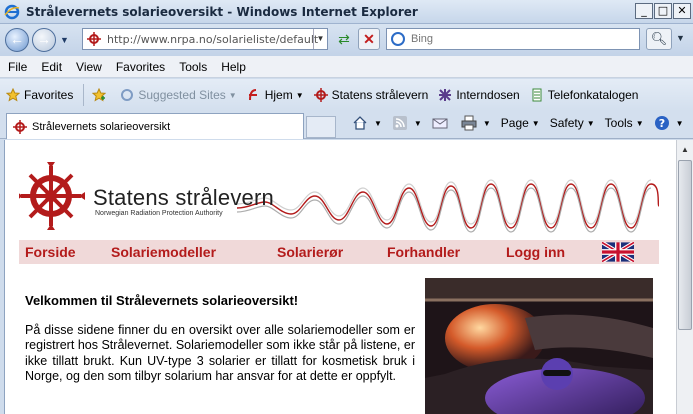 Image resolution: width=693 pixels, height=414 pixels. What do you see at coordinates (84, 95) in the screenshot?
I see `favorites-separator` at bounding box center [84, 95].